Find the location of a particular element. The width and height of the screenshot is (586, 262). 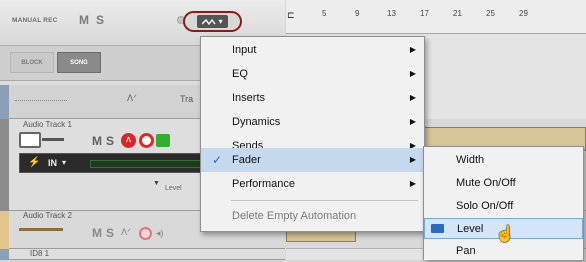

menu-item-label: Level is located at coordinates (470, 229).